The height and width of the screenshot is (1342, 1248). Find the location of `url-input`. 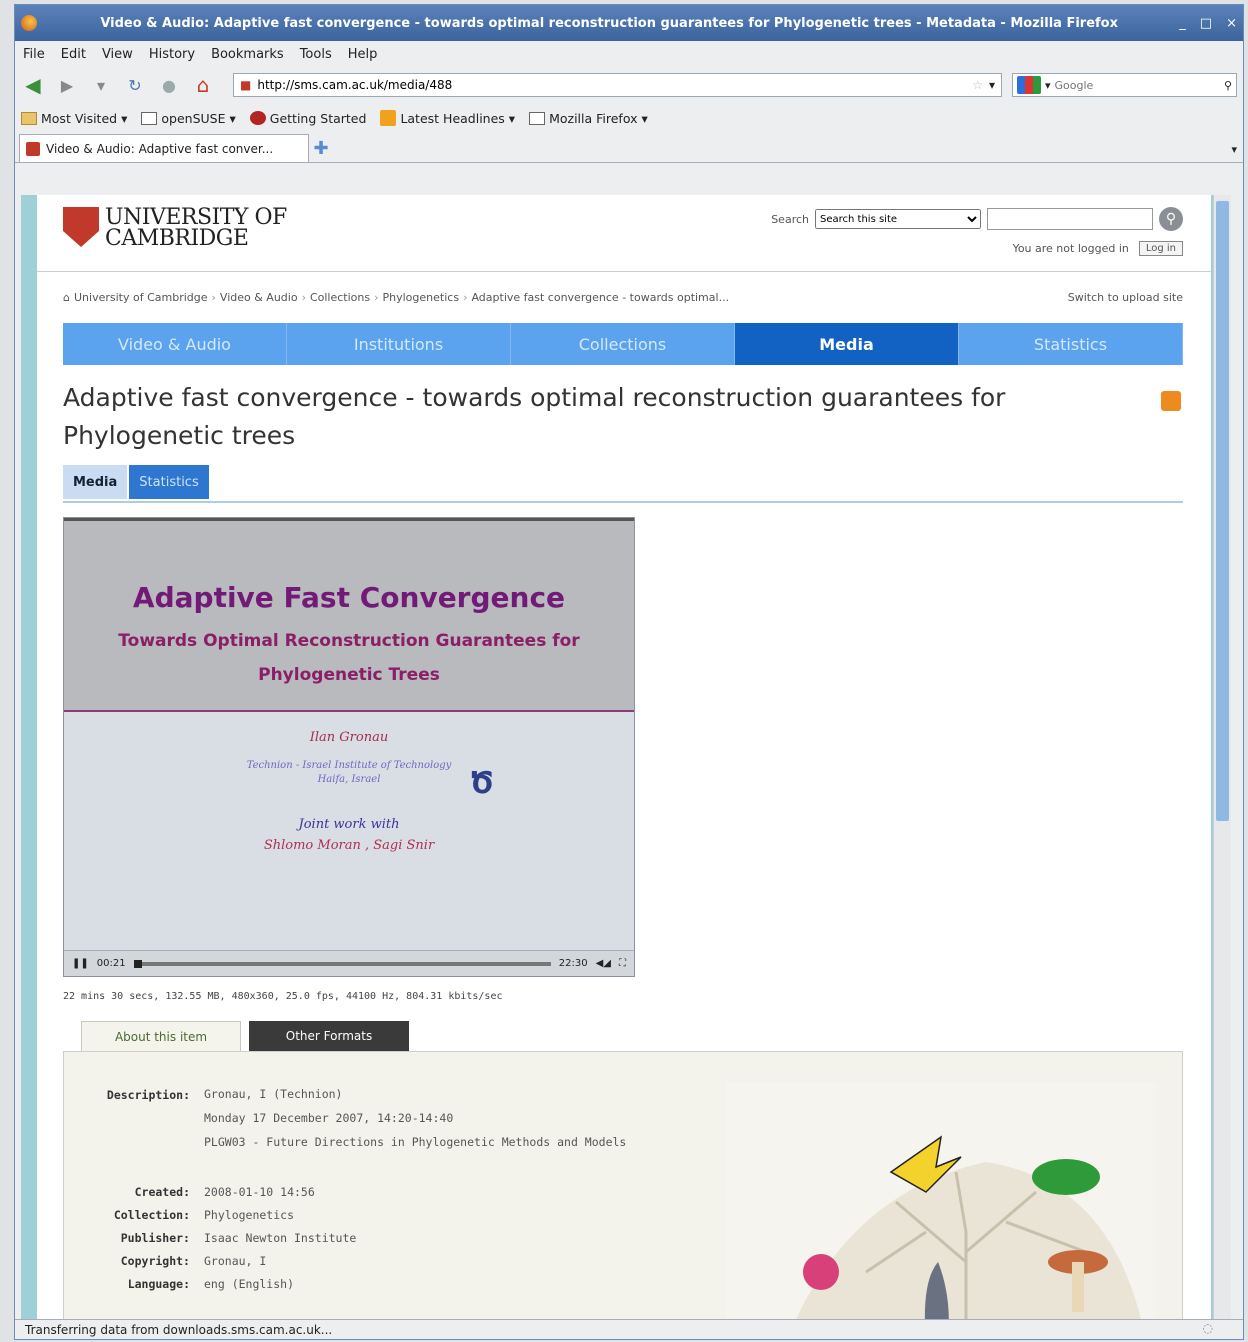

url-input is located at coordinates (612, 85).